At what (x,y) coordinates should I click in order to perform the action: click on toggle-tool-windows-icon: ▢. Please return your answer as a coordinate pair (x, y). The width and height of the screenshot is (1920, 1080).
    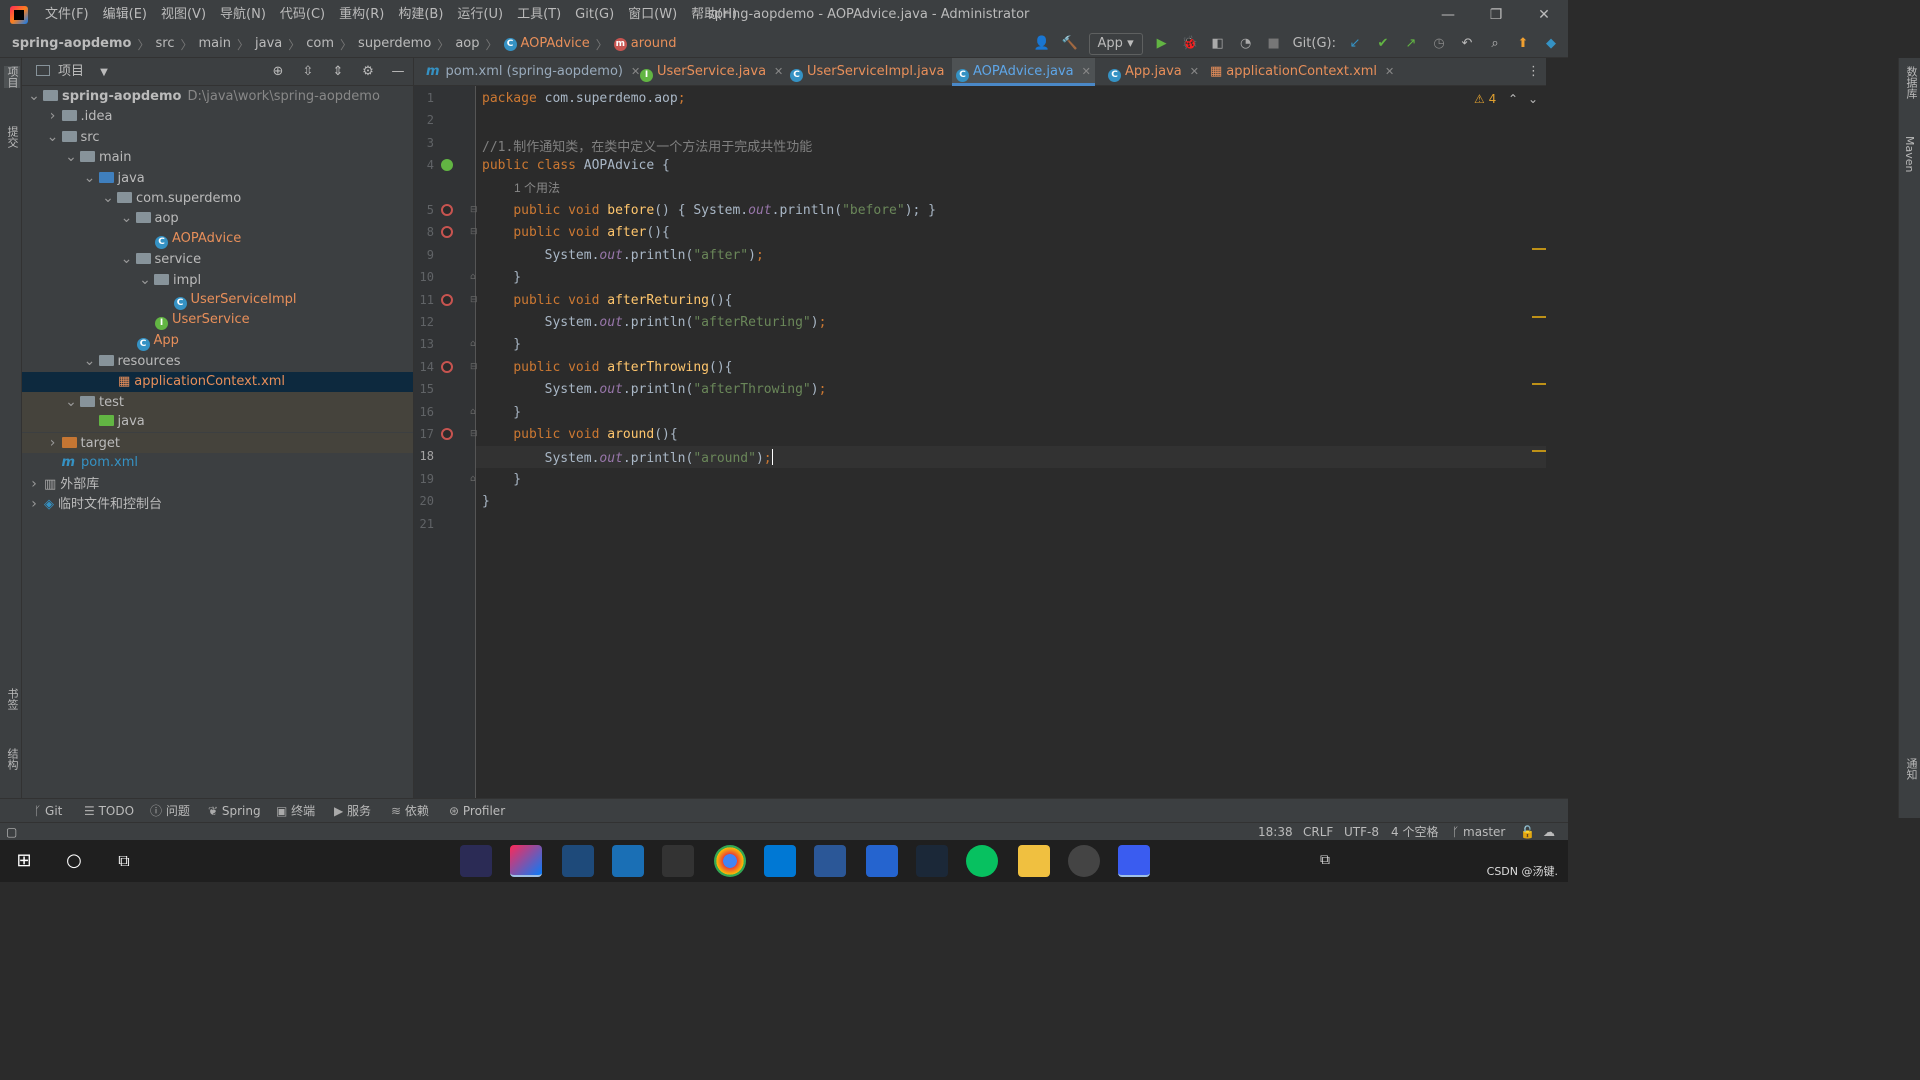
    Looking at the image, I should click on (11, 832).